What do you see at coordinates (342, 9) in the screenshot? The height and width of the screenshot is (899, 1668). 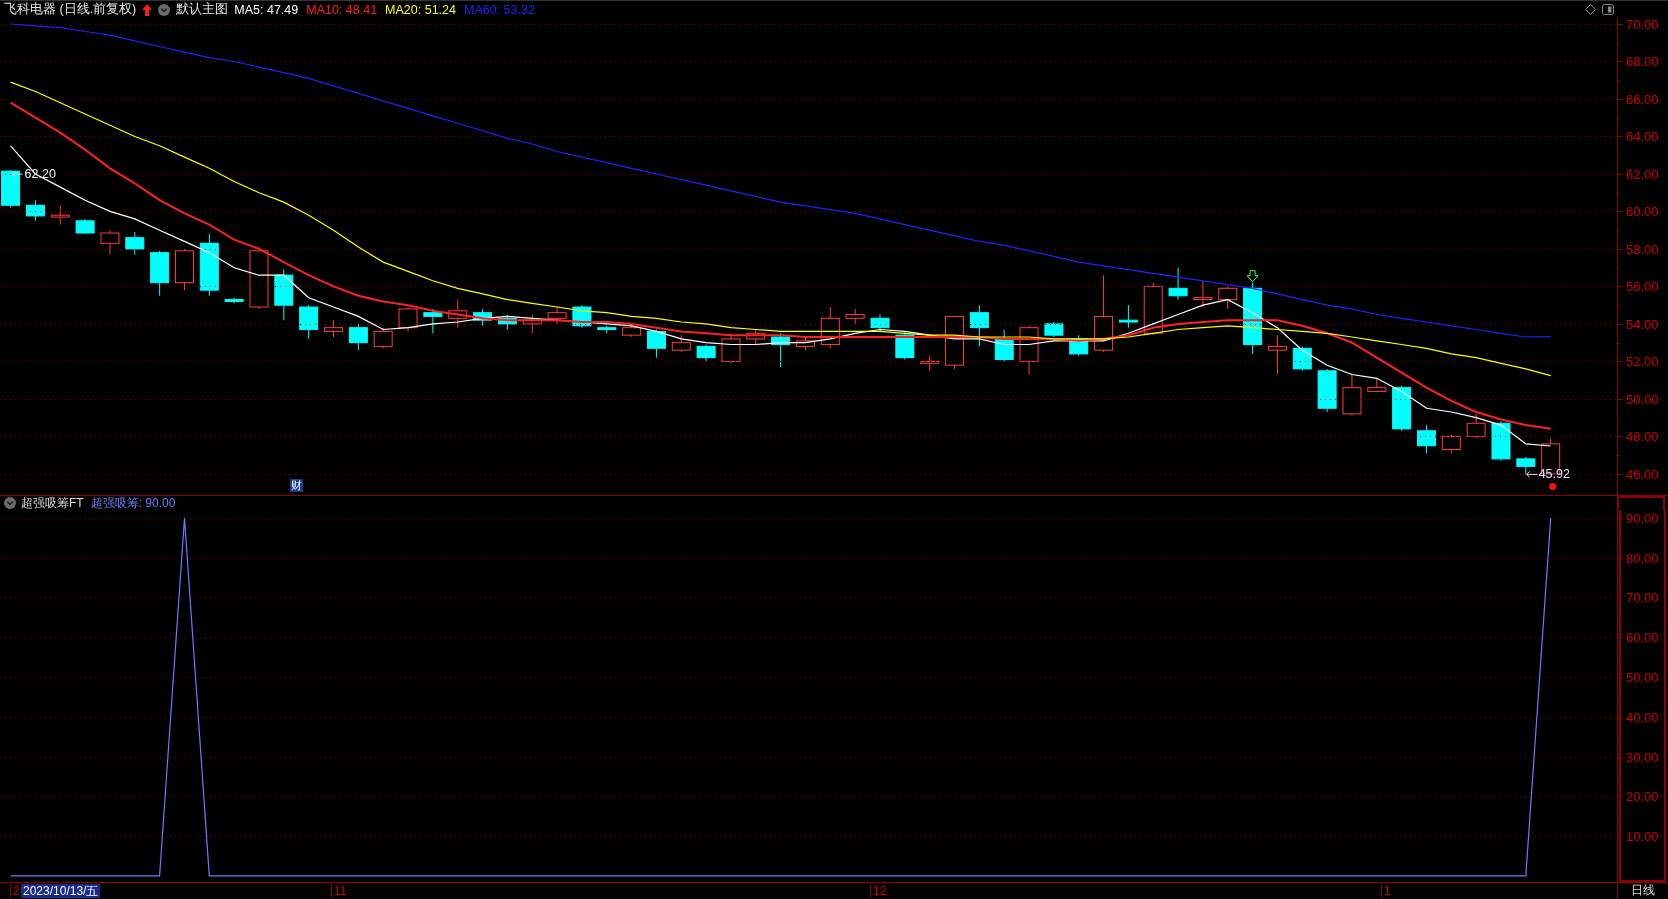 I see `ma-legend-value: MA10: 48.41` at bounding box center [342, 9].